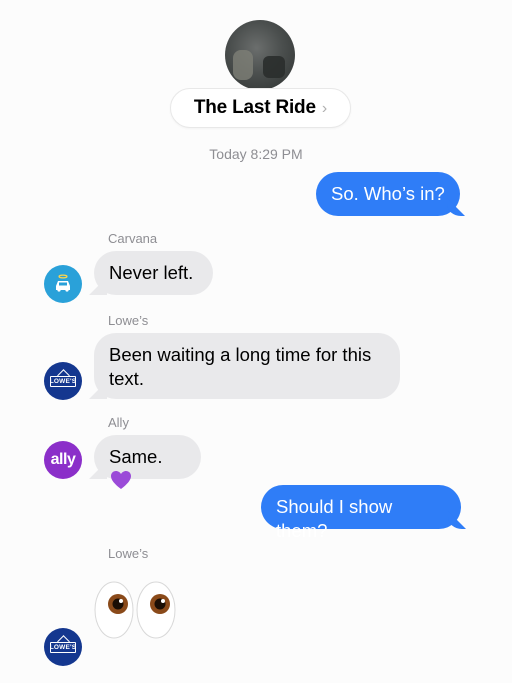 This screenshot has height=683, width=512. I want to click on ally-avatar: ally, so click(63, 460).